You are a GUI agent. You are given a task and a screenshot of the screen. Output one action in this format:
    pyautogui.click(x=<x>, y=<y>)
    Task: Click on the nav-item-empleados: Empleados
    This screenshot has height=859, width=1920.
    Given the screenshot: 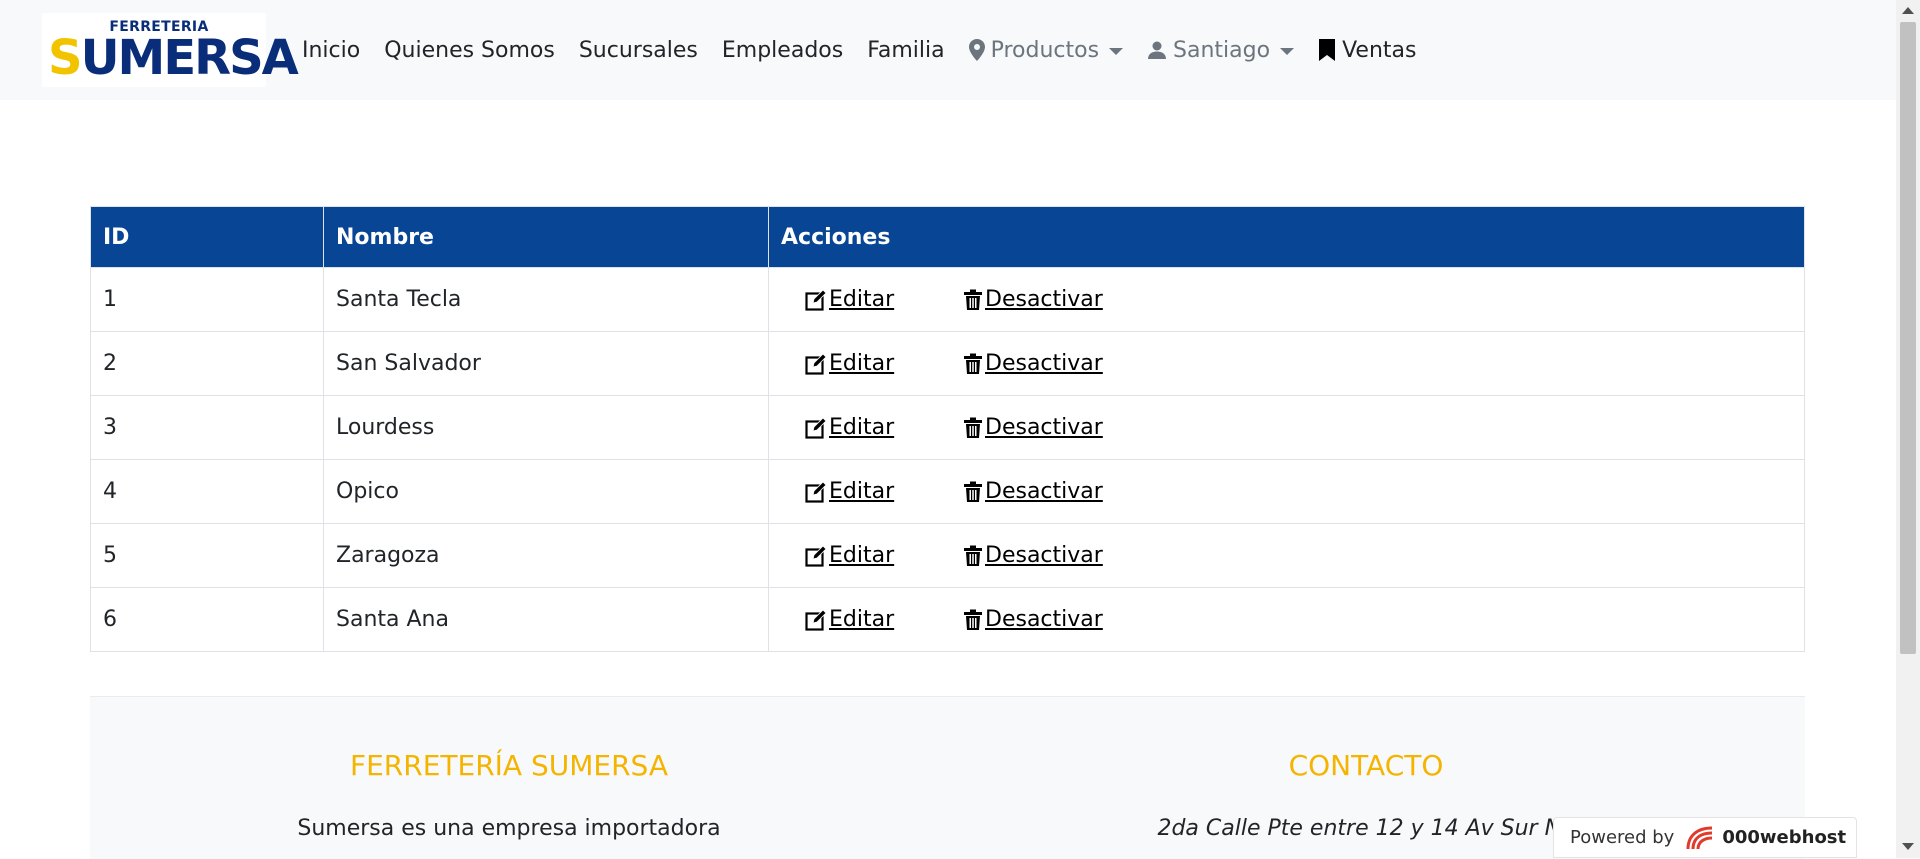 What is the action you would take?
    pyautogui.click(x=782, y=50)
    